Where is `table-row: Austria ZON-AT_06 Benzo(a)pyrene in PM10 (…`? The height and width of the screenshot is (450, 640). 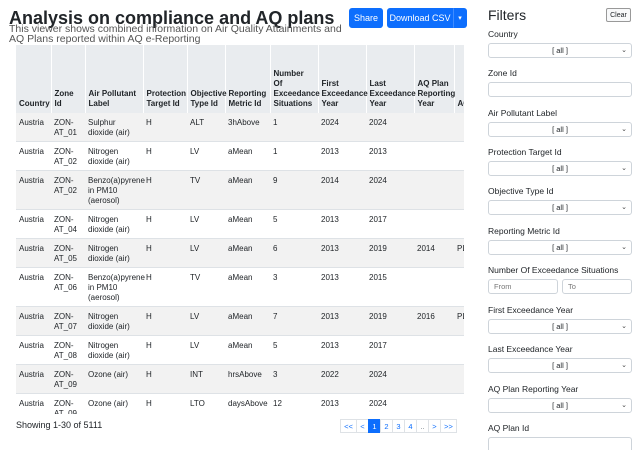 table-row: Austria ZON-AT_06 Benzo(a)pyrene in PM10 (… is located at coordinates (240, 287).